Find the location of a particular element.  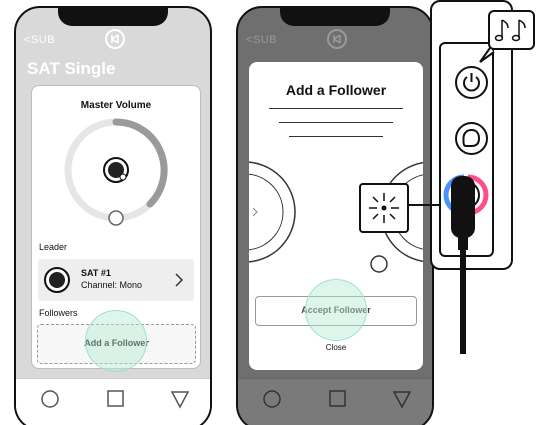

cable-plug-icon is located at coordinates (463, 265).